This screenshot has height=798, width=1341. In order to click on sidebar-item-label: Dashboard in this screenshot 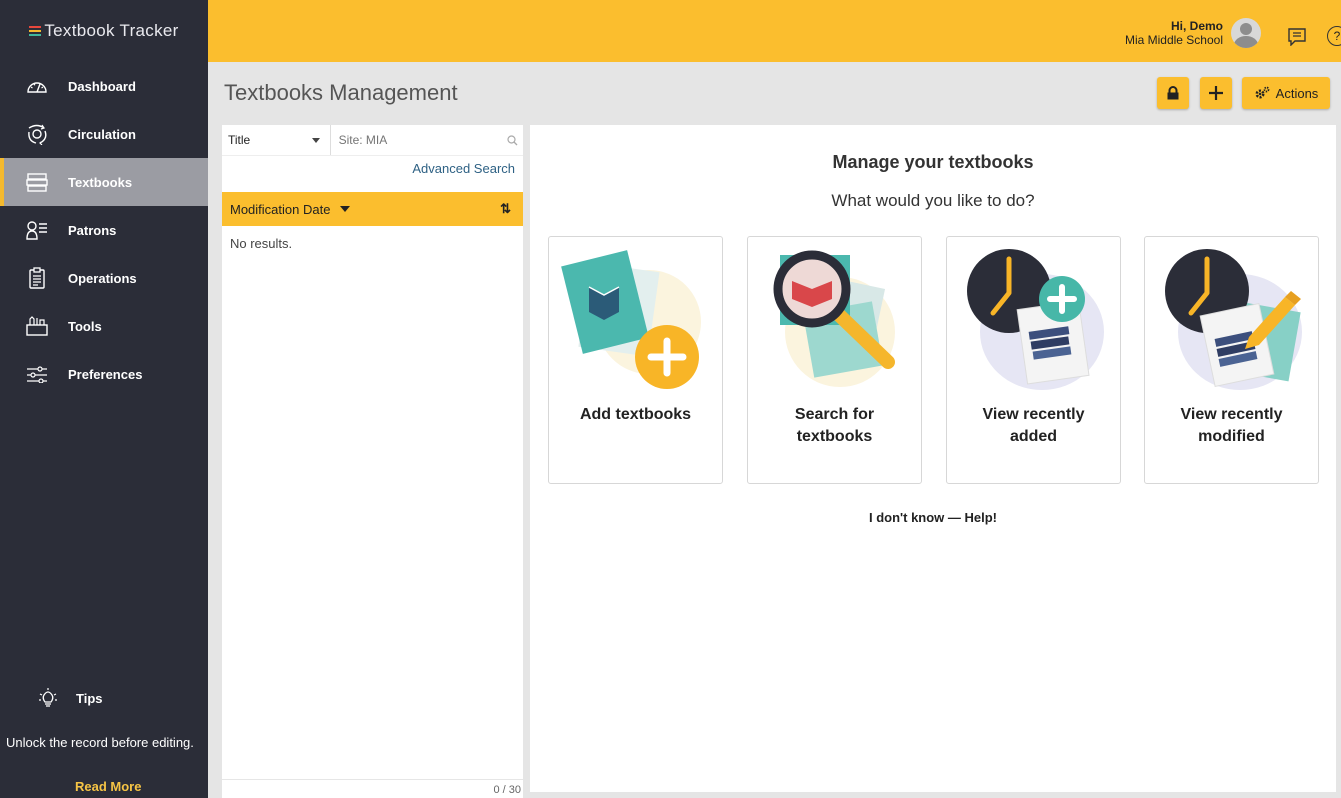, I will do `click(102, 86)`.